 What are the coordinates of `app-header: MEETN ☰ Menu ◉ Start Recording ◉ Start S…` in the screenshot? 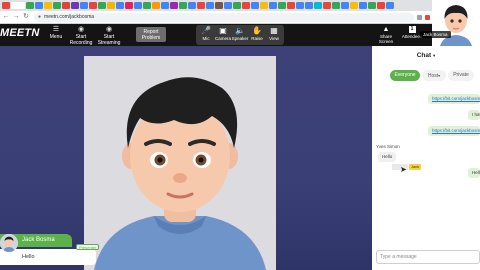 It's located at (240, 35).